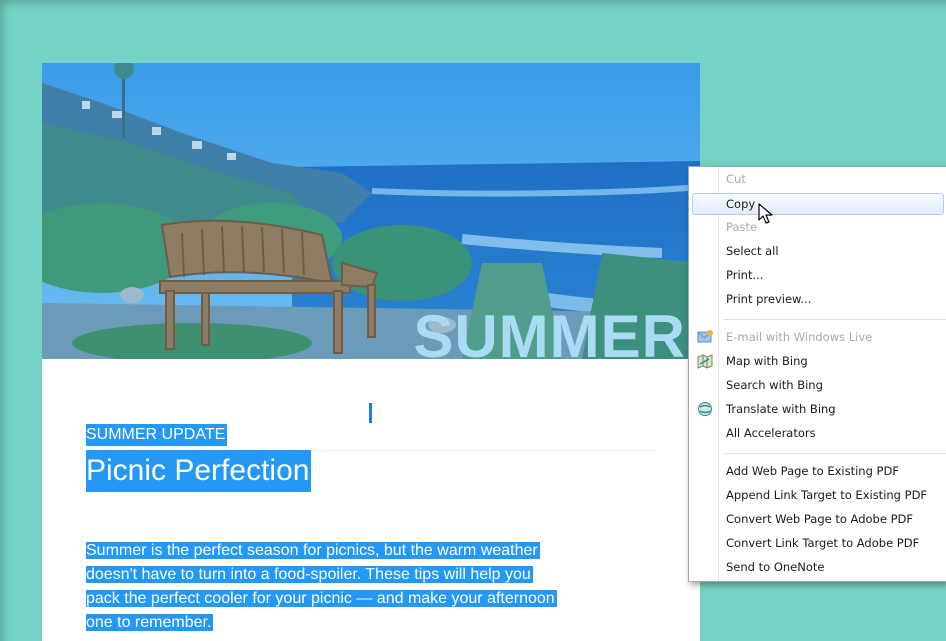  I want to click on windows-live-mail-icon, so click(705, 336).